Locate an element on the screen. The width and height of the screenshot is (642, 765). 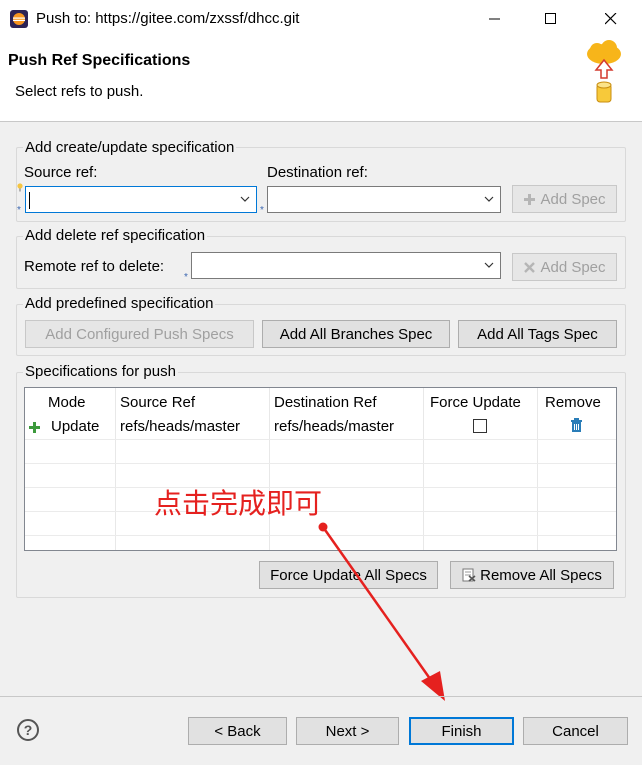
close-button is located at coordinates (611, 19).